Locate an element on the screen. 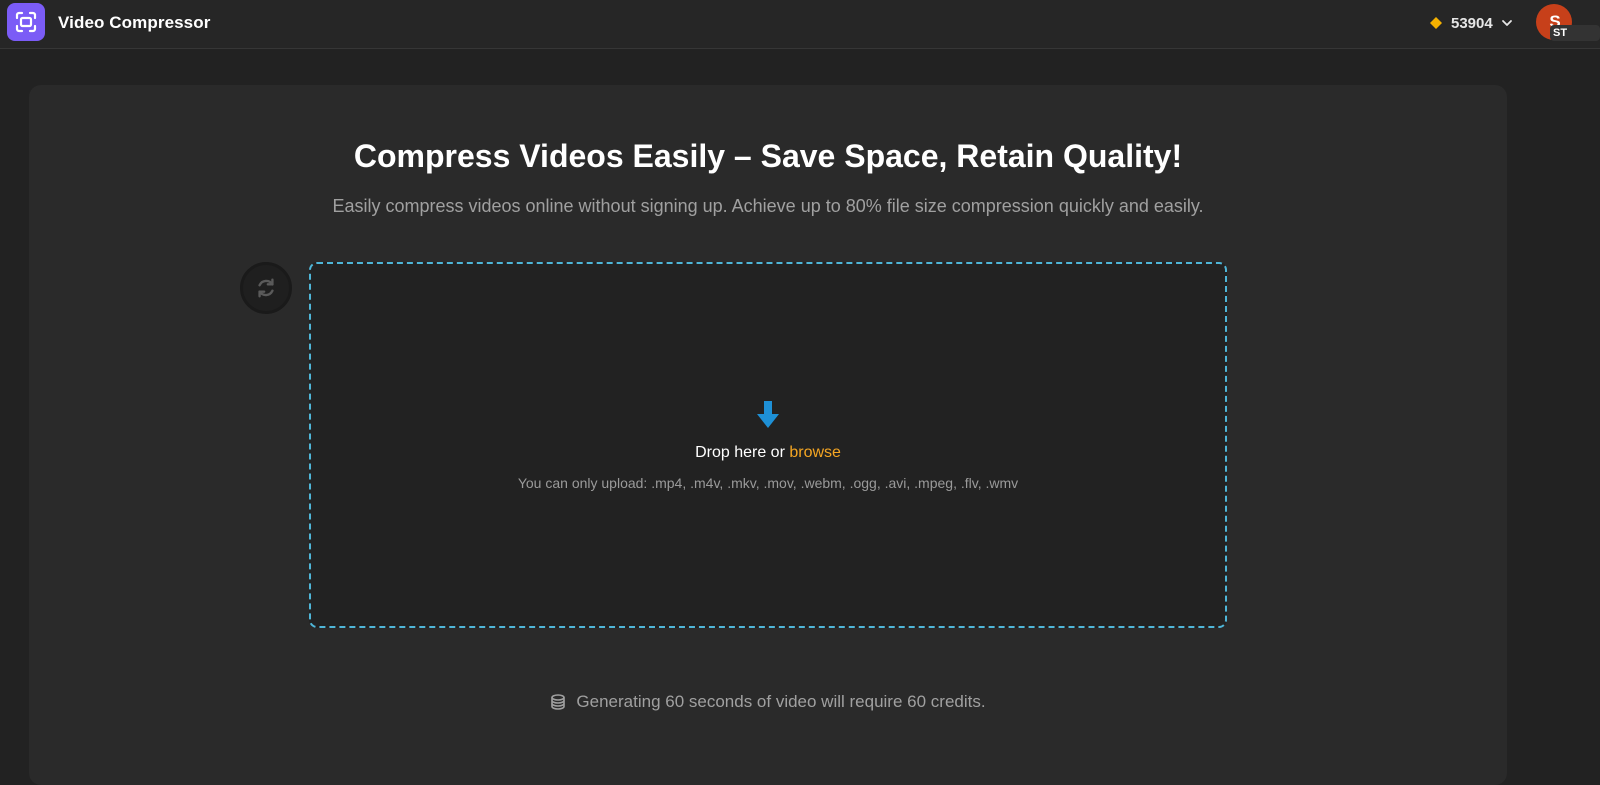  credits-balance: 53904 is located at coordinates (1472, 23).